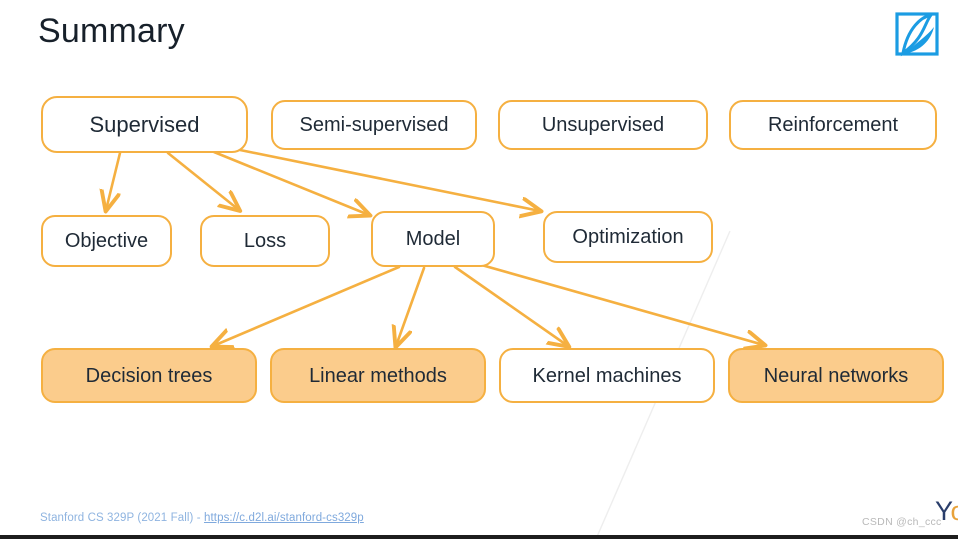 The image size is (958, 539). I want to click on node-loss: Loss, so click(265, 241).